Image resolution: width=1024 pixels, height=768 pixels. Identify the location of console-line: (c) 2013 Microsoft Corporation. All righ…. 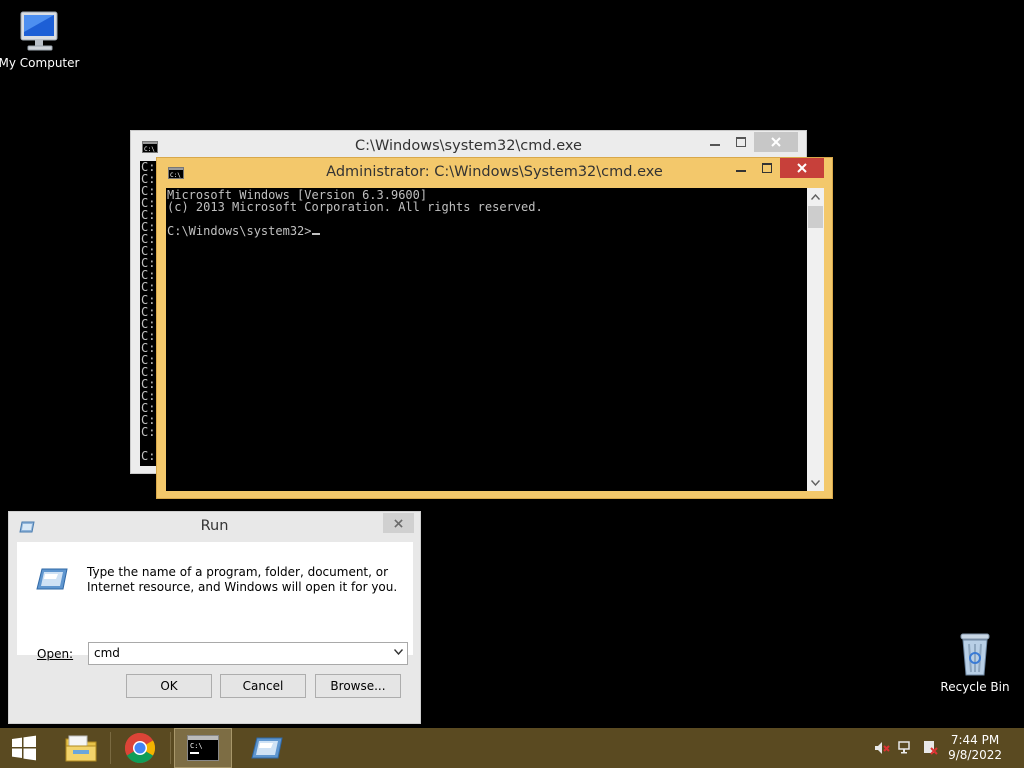
(355, 207).